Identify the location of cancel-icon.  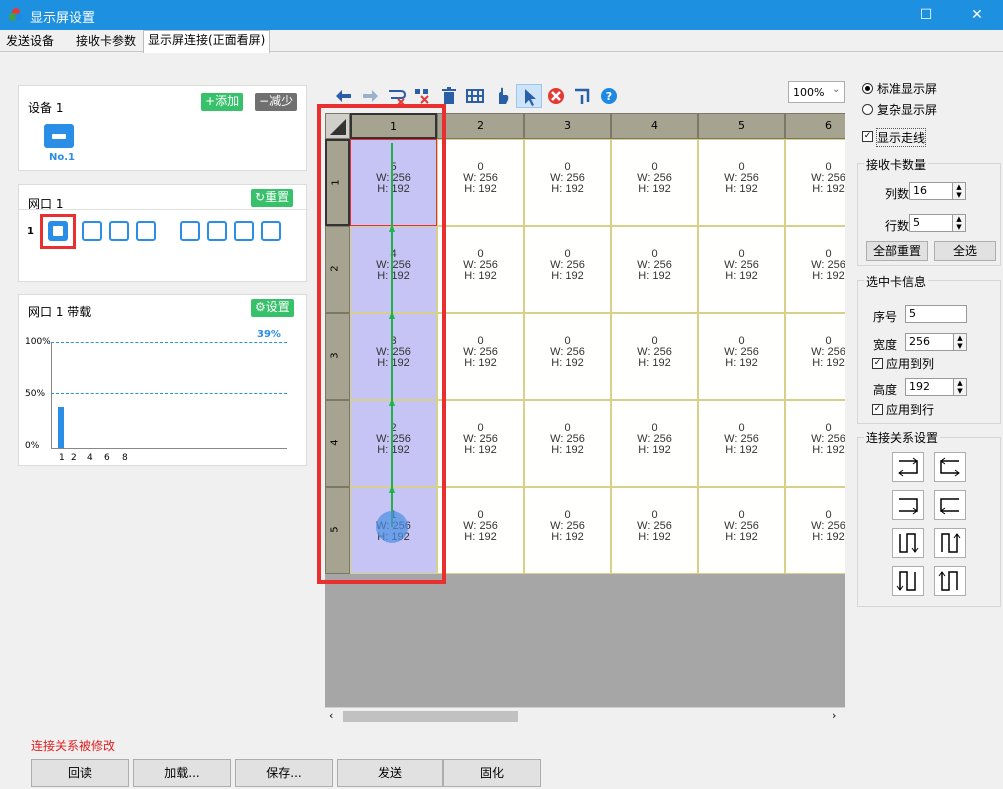
(556, 96).